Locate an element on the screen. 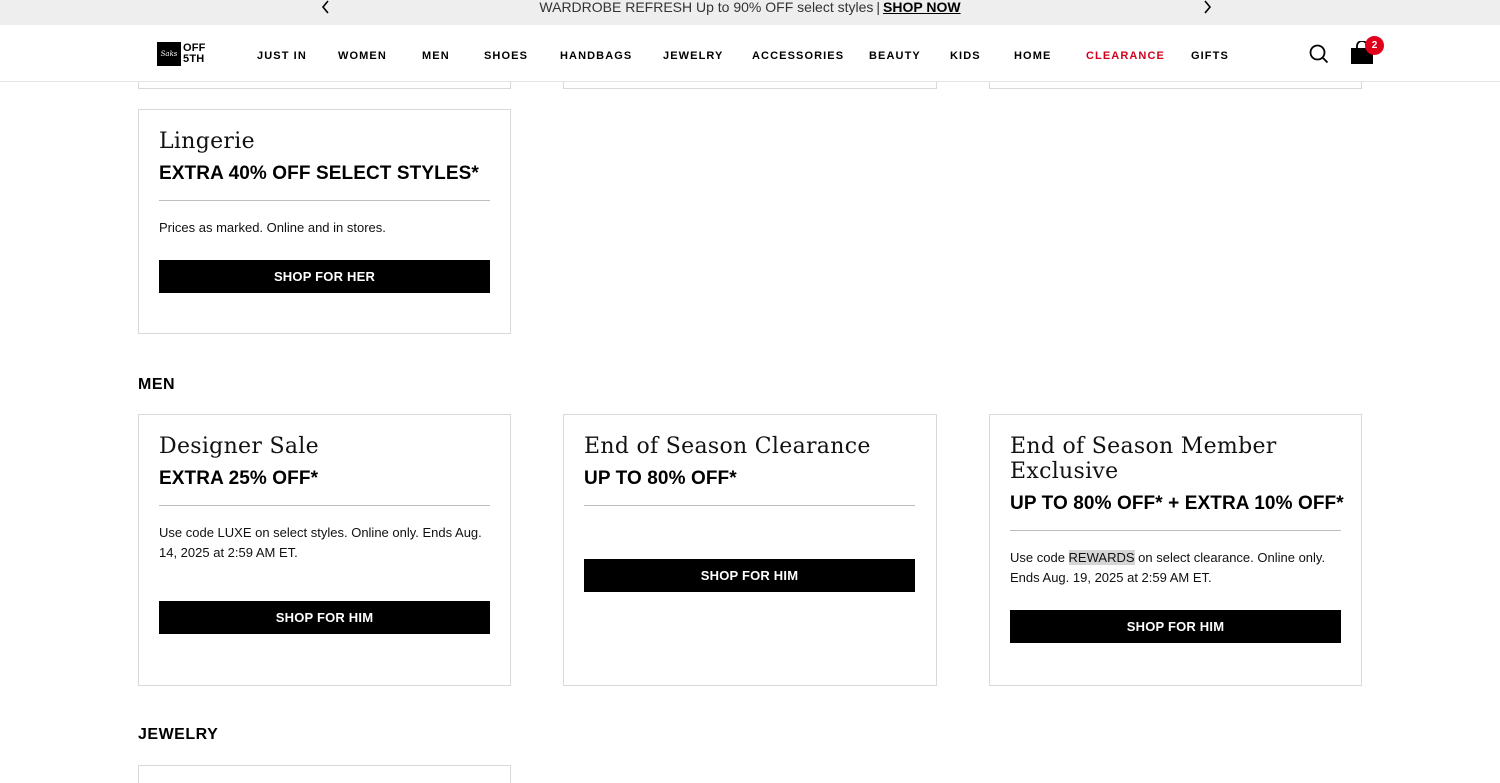  card-offer: EXTRA 25% OFF* is located at coordinates (239, 478).